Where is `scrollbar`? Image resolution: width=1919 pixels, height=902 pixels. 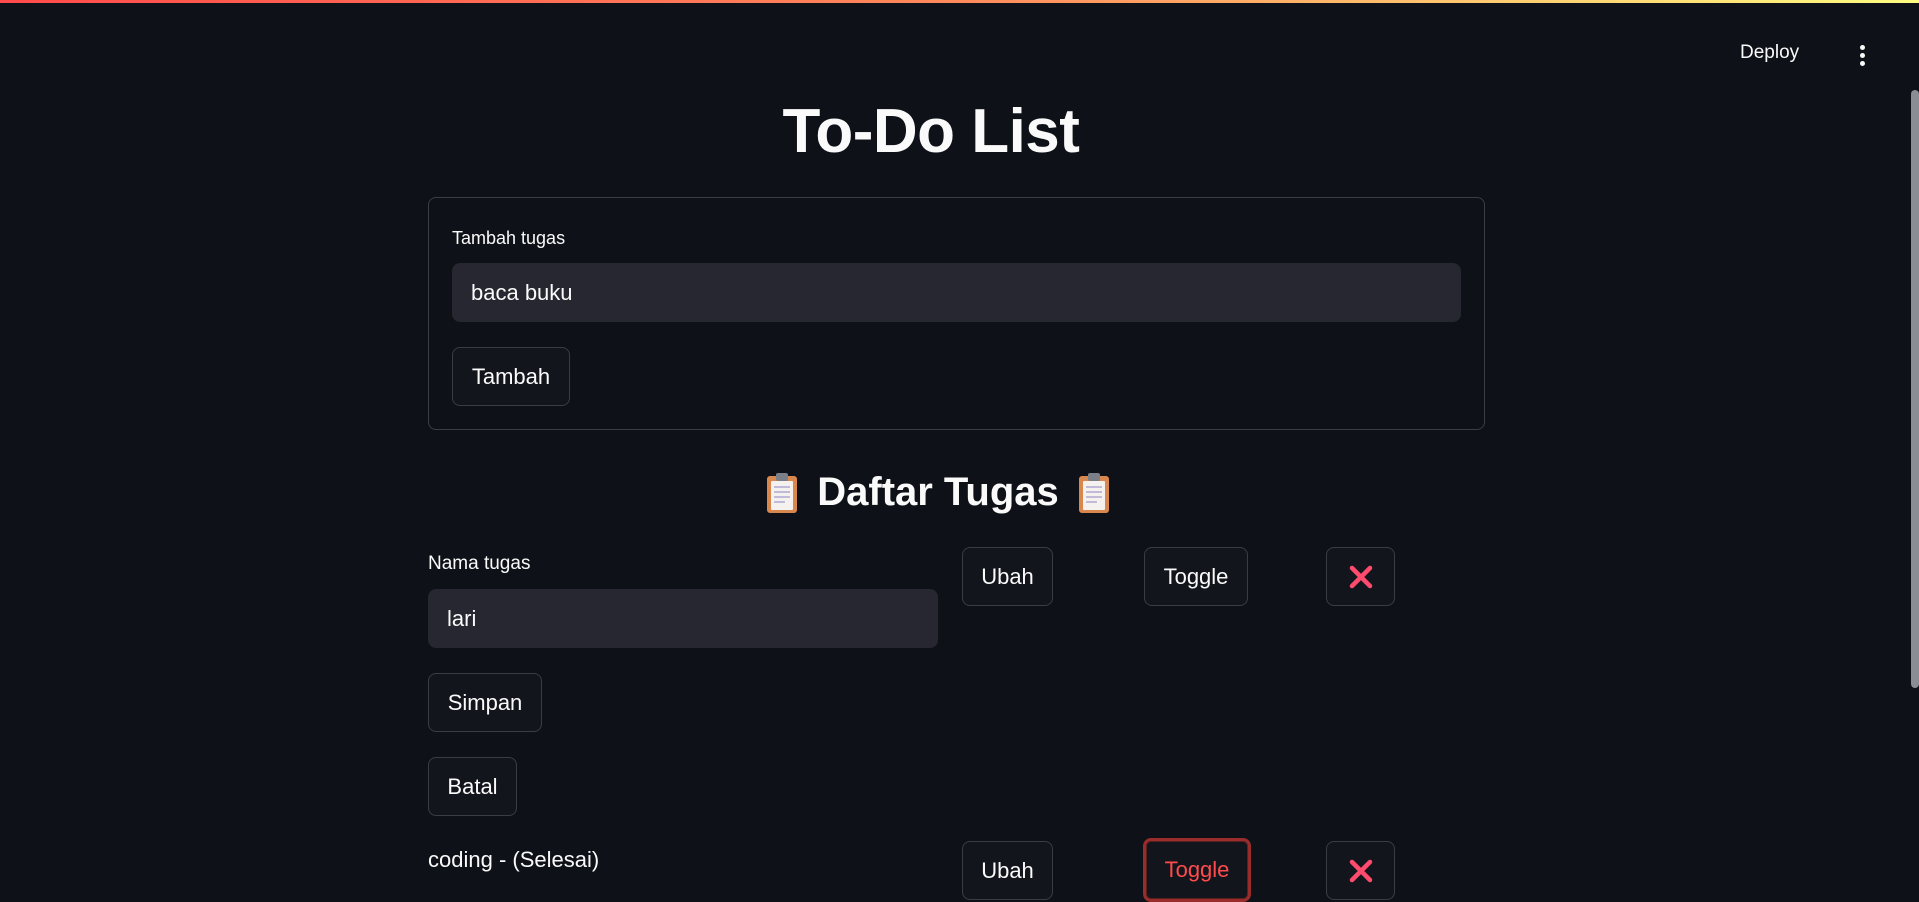
scrollbar is located at coordinates (1915, 389).